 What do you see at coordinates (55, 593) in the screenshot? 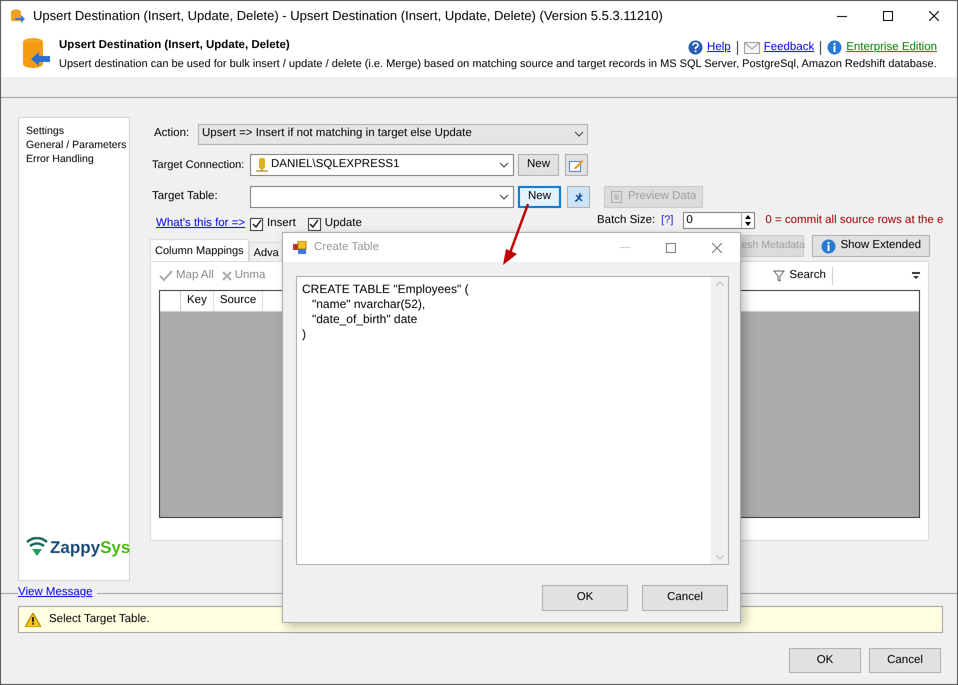
I see `view-message-link: View Message` at bounding box center [55, 593].